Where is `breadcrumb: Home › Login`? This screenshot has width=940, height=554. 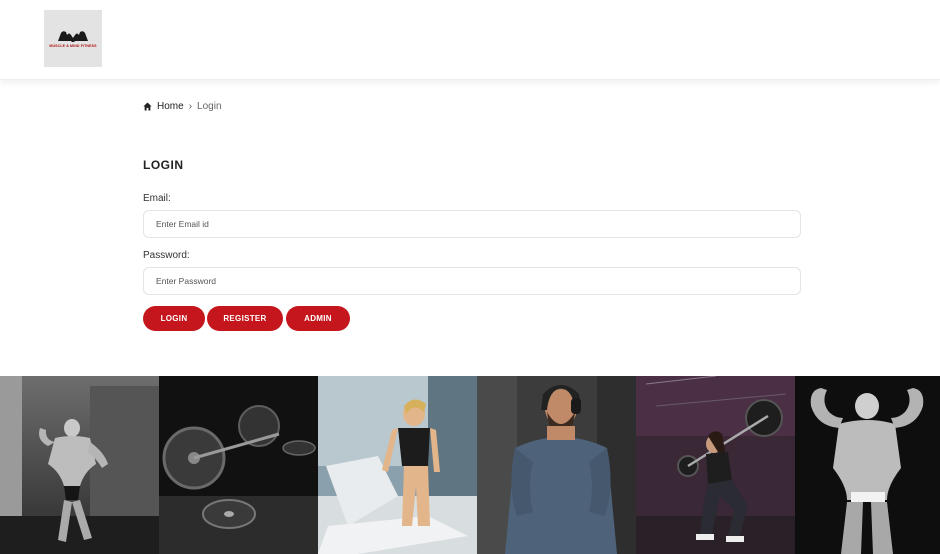 breadcrumb: Home › Login is located at coordinates (182, 106).